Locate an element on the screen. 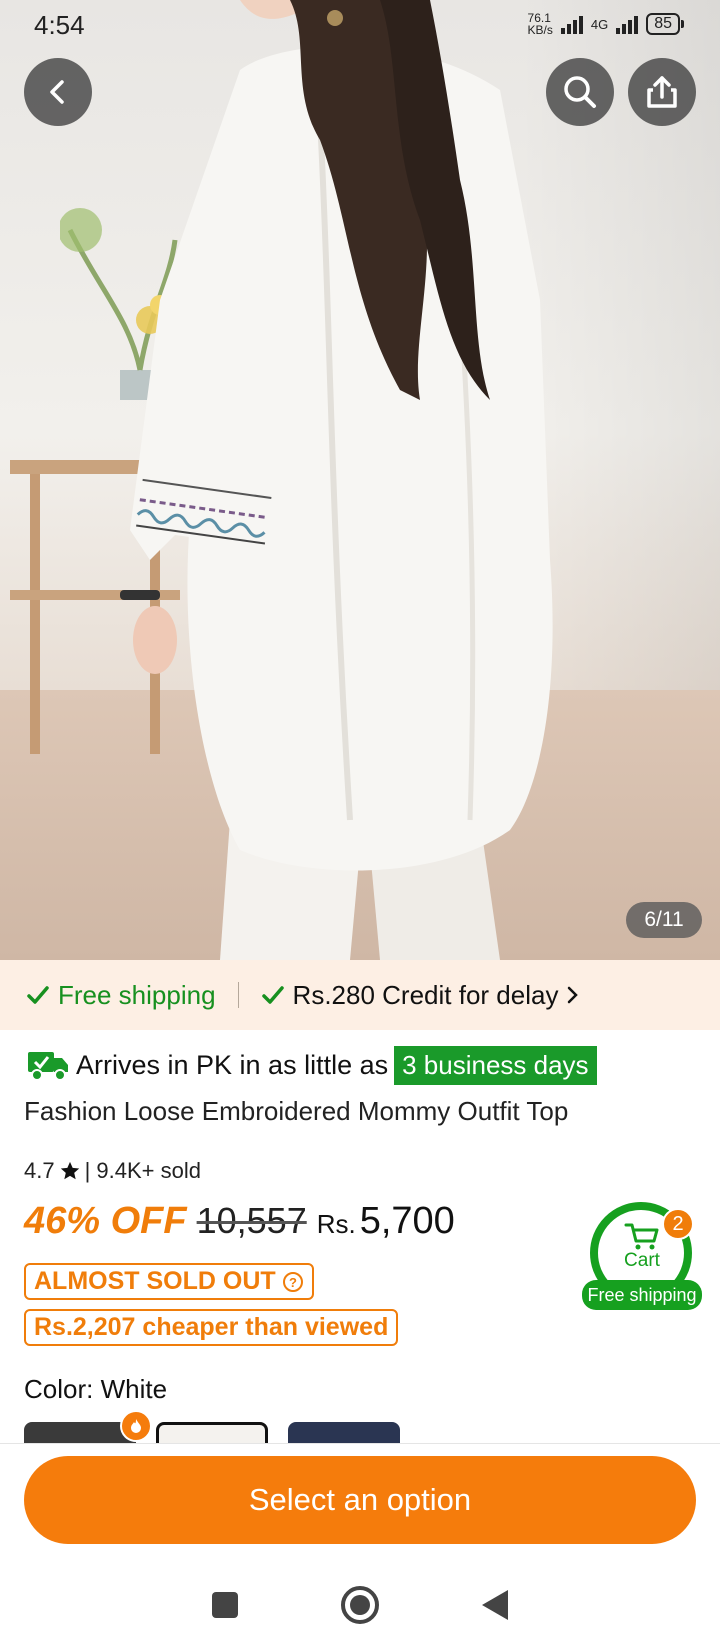 The height and width of the screenshot is (1650, 720). battery-level: 85 is located at coordinates (663, 24).